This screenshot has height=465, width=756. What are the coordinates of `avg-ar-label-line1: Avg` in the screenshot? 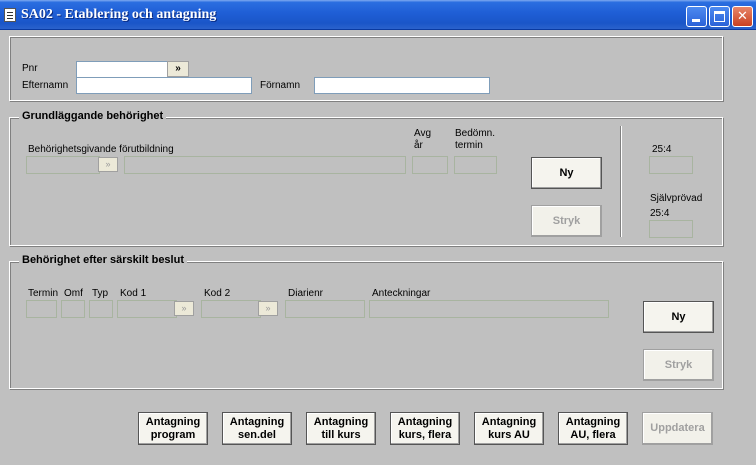 It's located at (423, 133).